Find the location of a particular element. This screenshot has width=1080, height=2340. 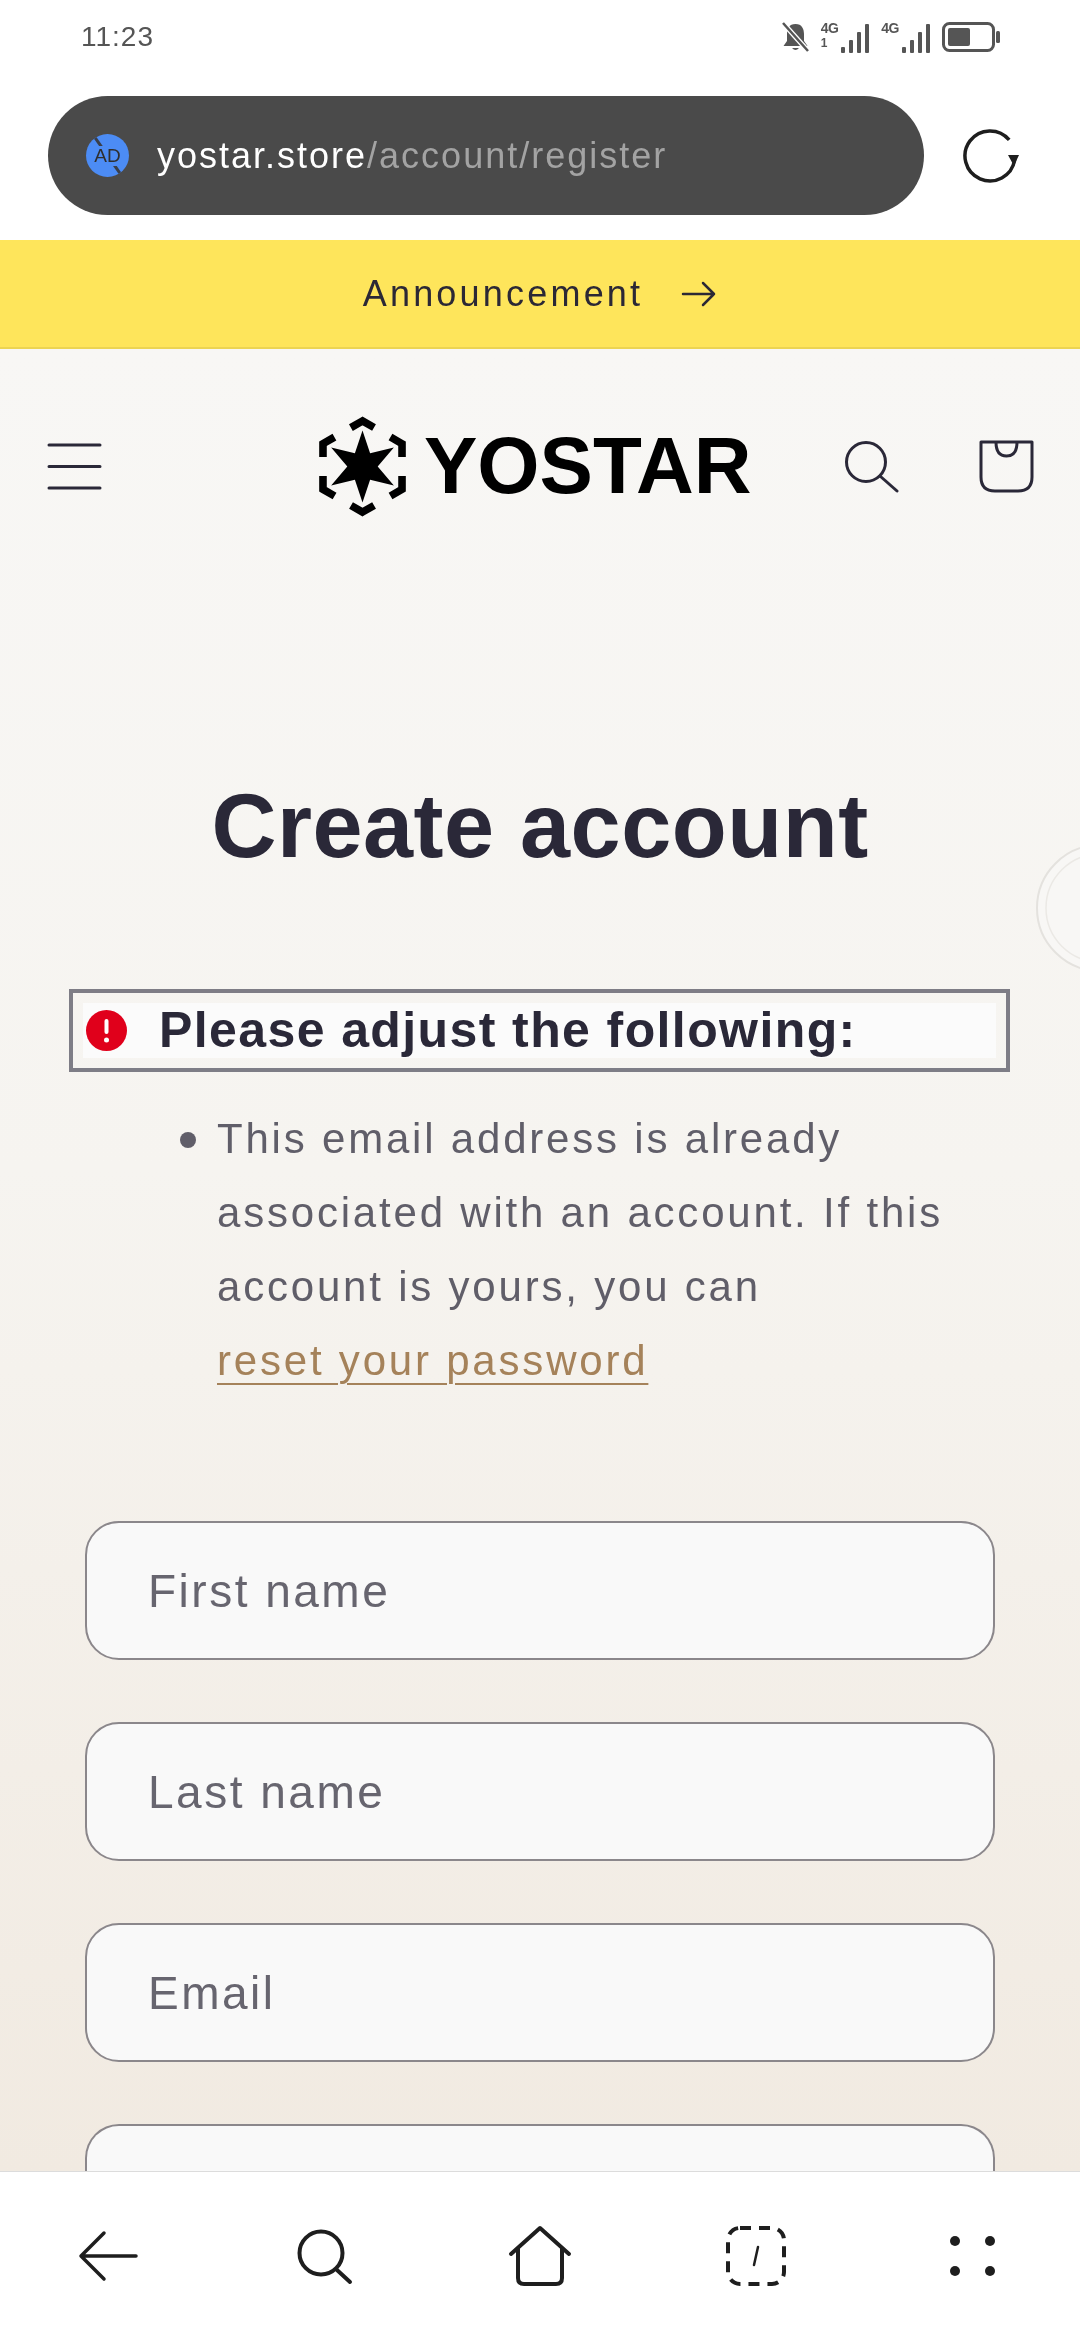

battery-icon is located at coordinates (971, 37).